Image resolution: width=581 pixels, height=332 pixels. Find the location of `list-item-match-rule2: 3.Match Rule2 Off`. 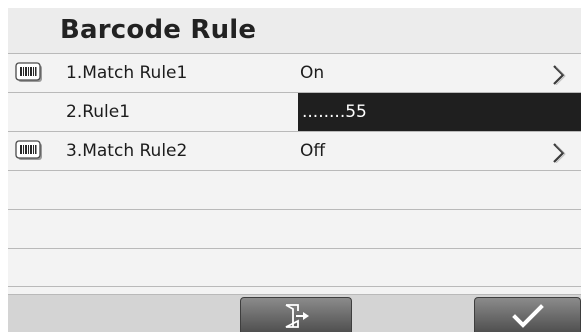

list-item-match-rule2: 3.Match Rule2 Off is located at coordinates (294, 150).